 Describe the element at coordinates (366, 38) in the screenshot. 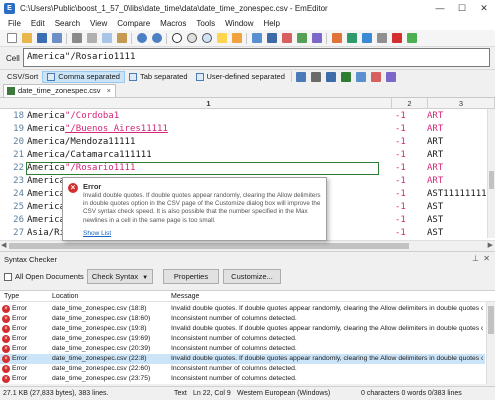

I see `web-preview-icon` at that location.